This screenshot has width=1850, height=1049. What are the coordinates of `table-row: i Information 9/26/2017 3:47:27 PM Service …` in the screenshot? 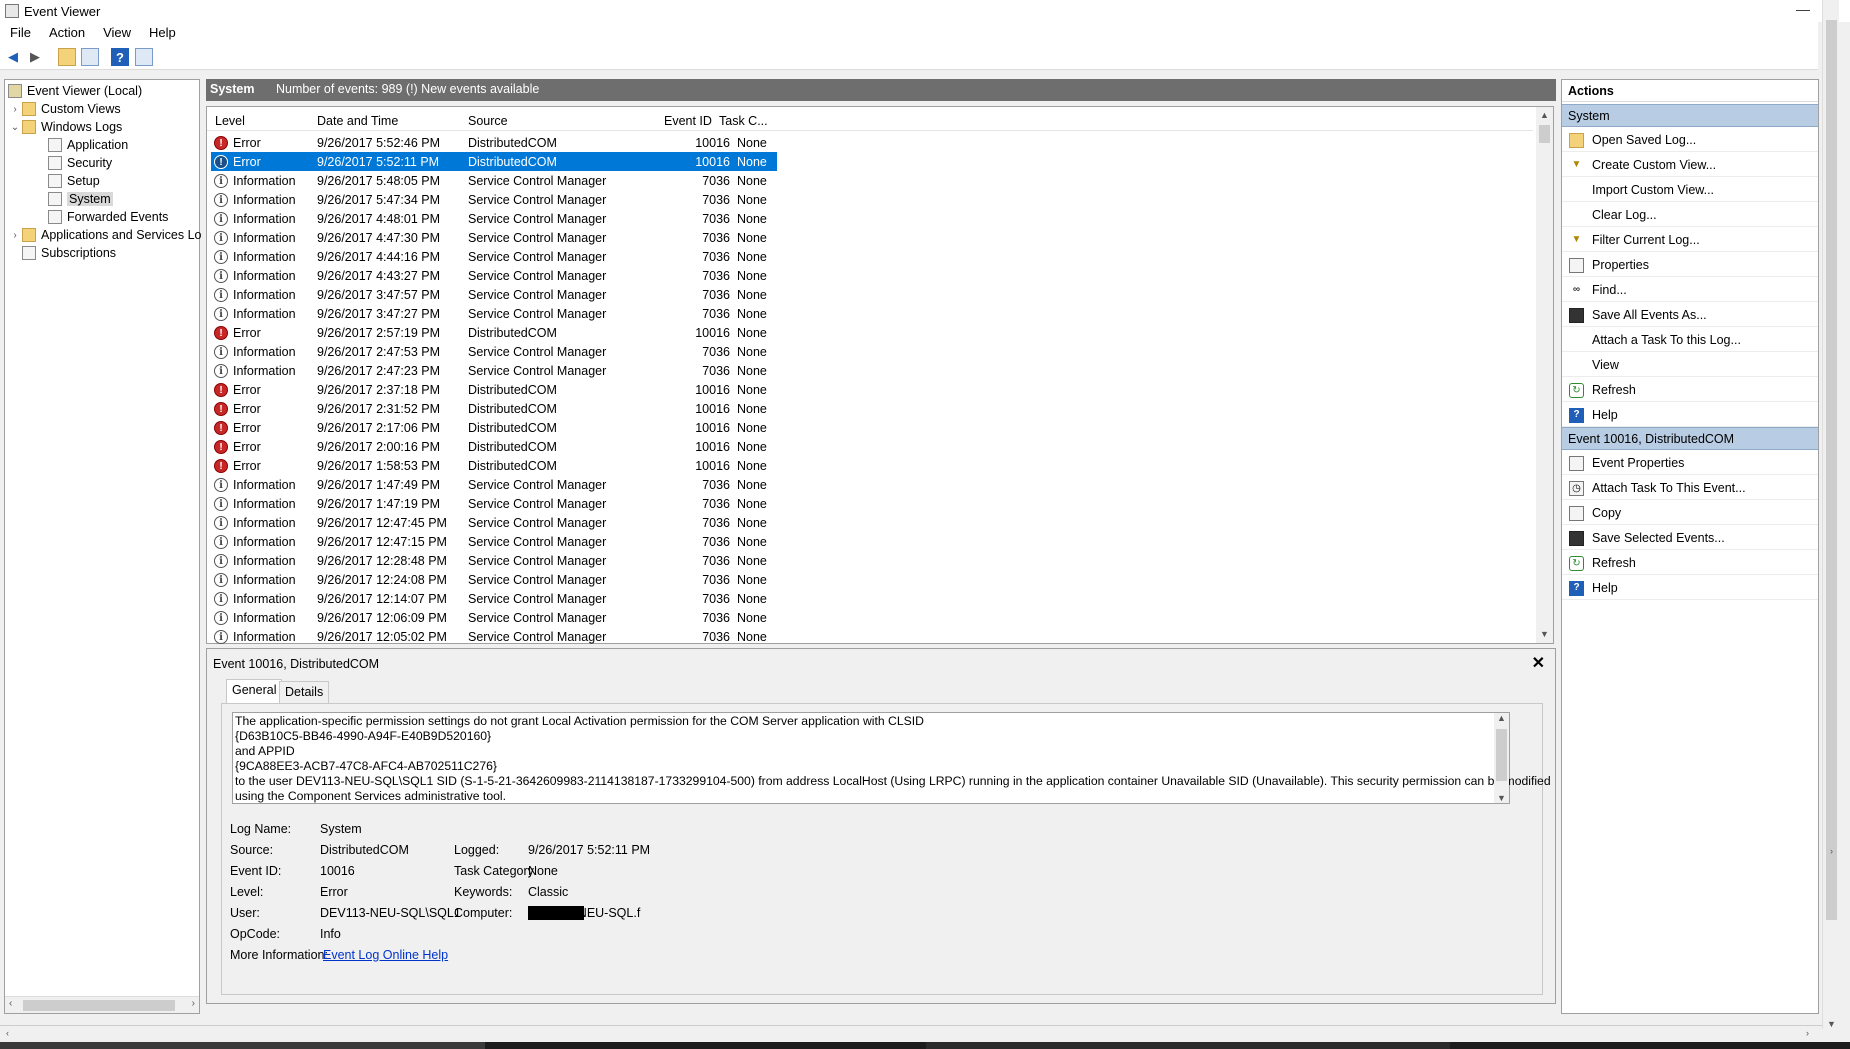 It's located at (494, 313).